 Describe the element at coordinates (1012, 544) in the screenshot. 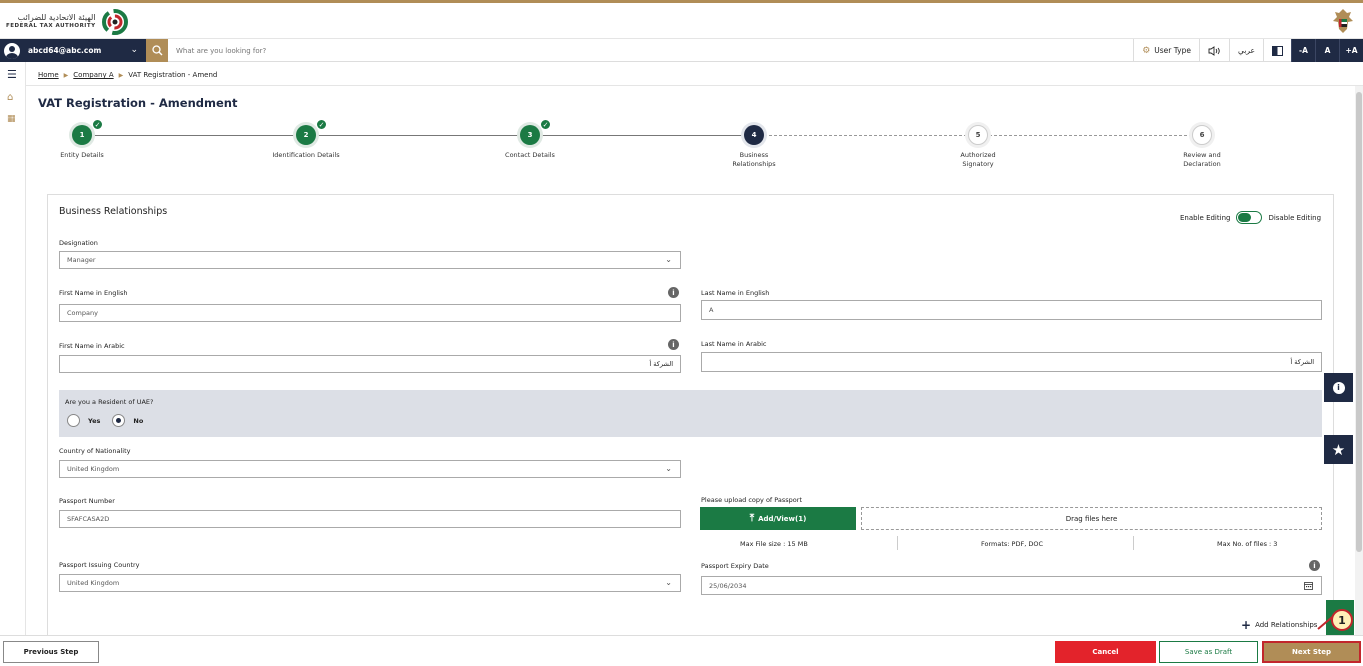

I see `file-formats: Formats: PDF, DOC` at that location.